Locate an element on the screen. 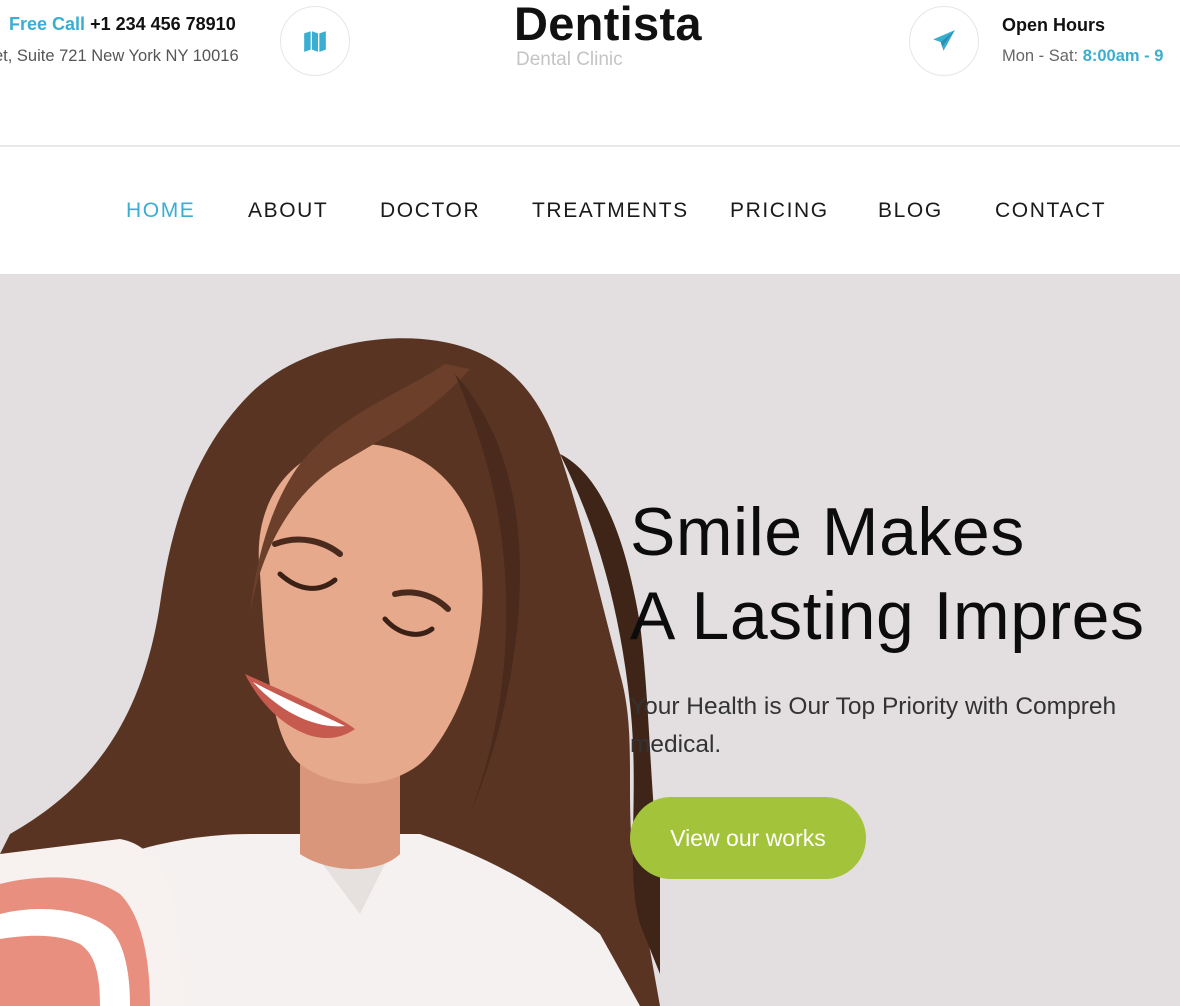 This screenshot has height=1006, width=1180. free-call-line: Free Call +1 234 456 78910 is located at coordinates (122, 24).